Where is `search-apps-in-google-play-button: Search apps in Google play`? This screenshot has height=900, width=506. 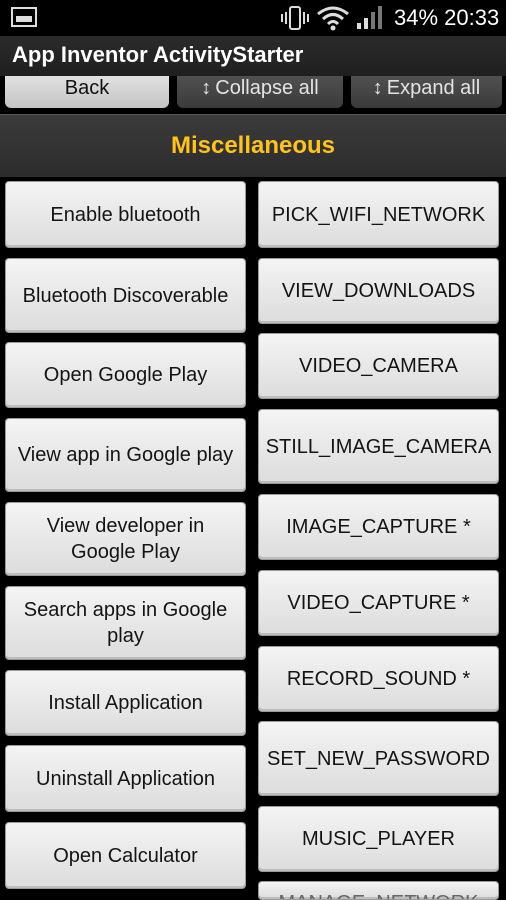
search-apps-in-google-play-button: Search apps in Google play is located at coordinates (125, 623).